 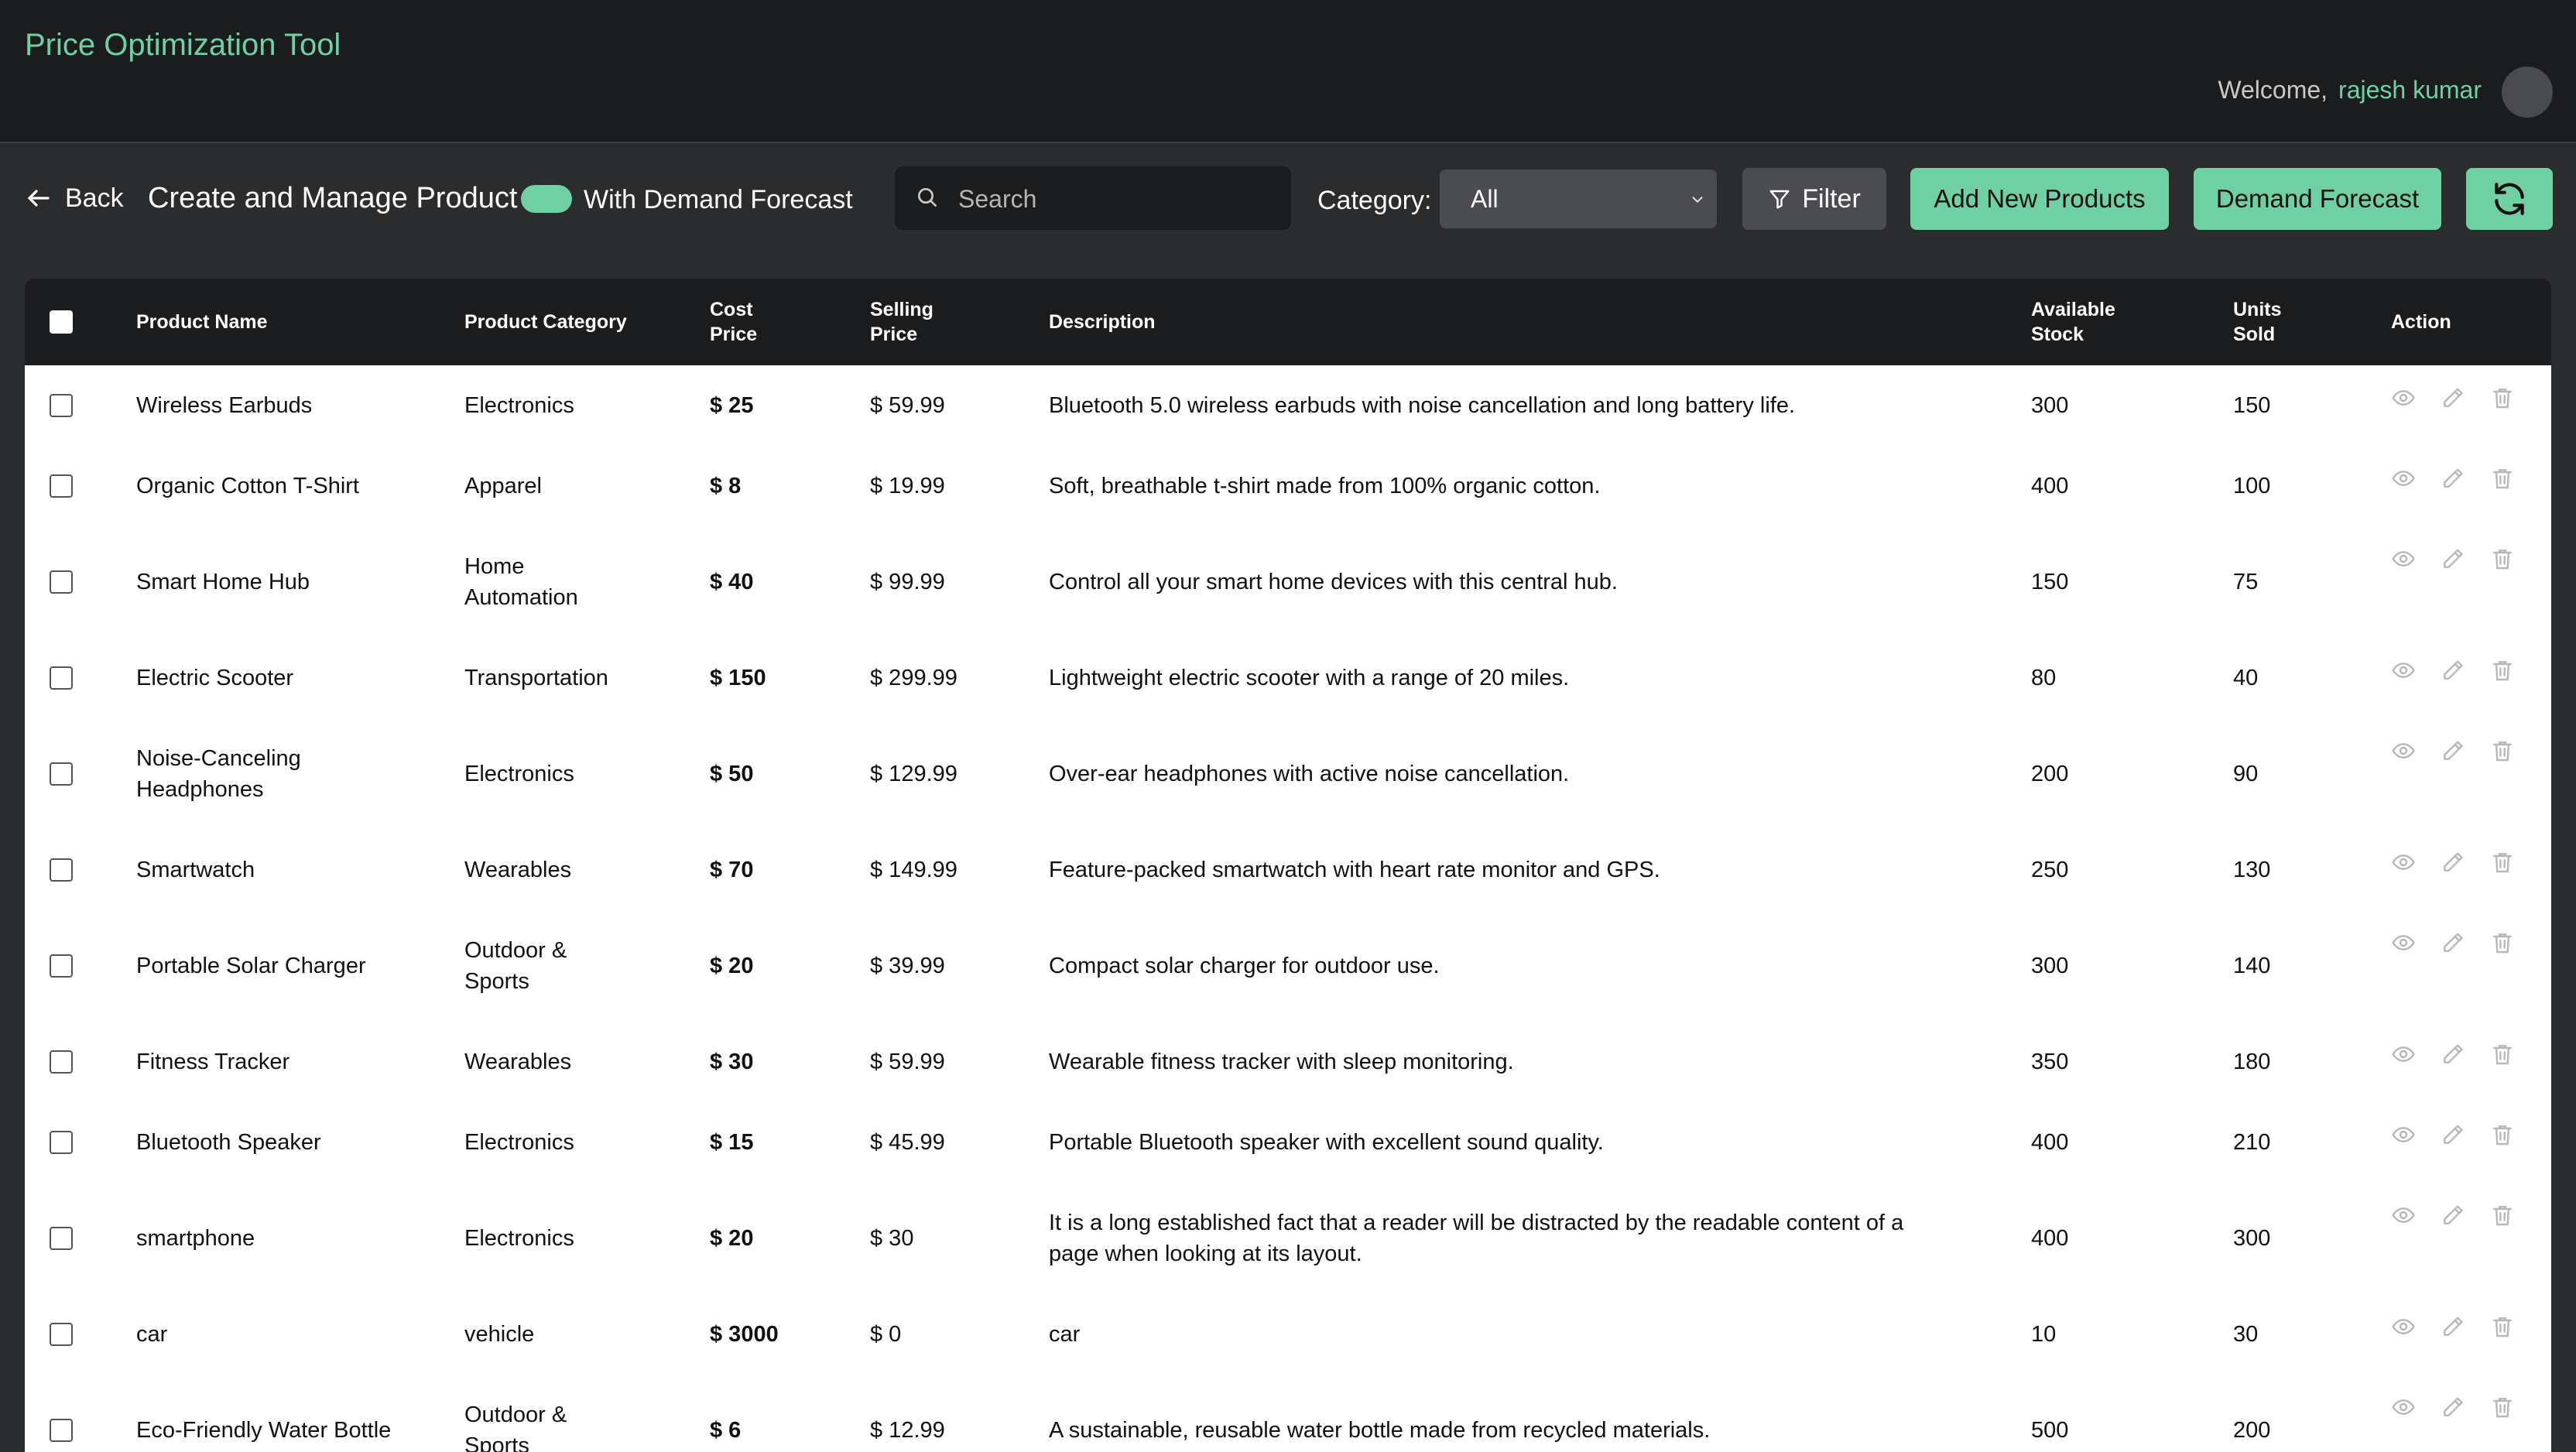 What do you see at coordinates (2252, 1062) in the screenshot?
I see `units-sold: 180` at bounding box center [2252, 1062].